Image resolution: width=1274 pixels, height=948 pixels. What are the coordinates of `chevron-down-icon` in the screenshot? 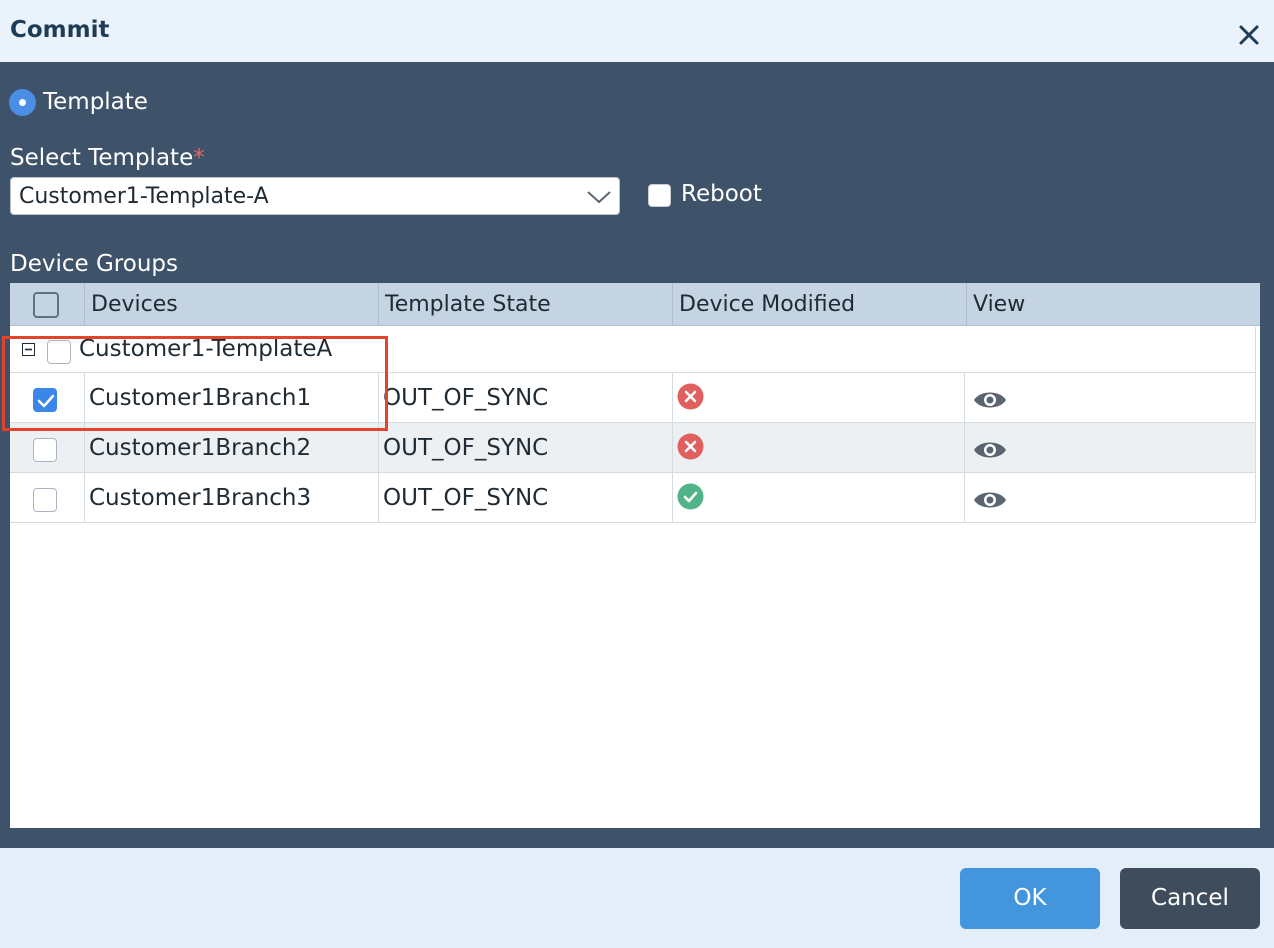 It's located at (599, 197).